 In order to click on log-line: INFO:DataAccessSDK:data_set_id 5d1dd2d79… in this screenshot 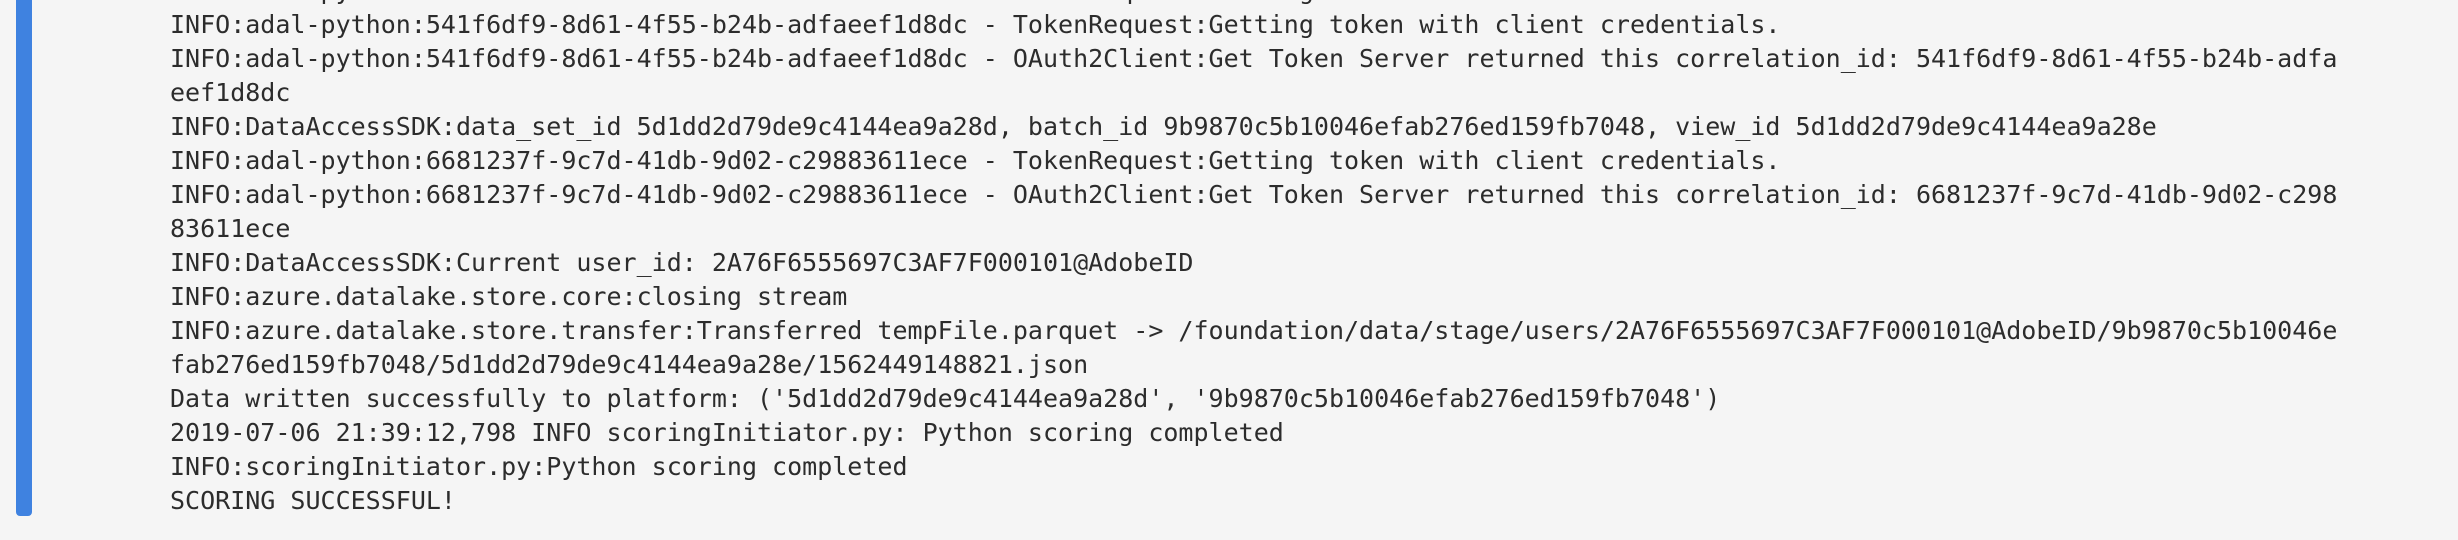, I will do `click(1163, 126)`.